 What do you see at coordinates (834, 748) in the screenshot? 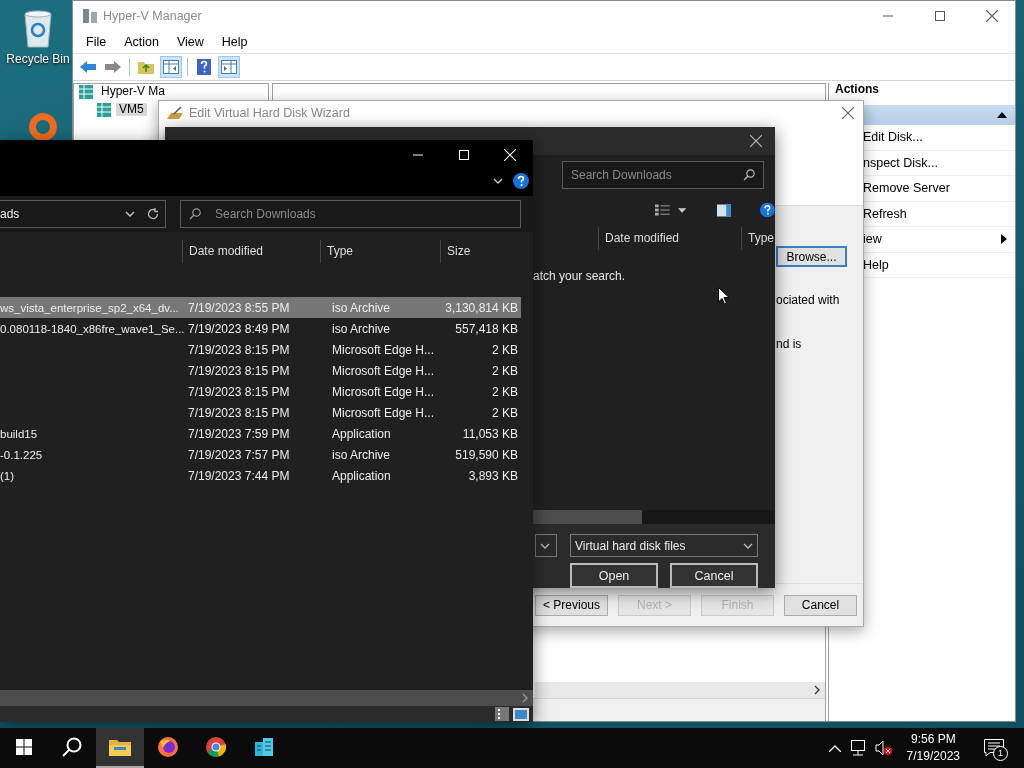
I see `caret-up-icon` at bounding box center [834, 748].